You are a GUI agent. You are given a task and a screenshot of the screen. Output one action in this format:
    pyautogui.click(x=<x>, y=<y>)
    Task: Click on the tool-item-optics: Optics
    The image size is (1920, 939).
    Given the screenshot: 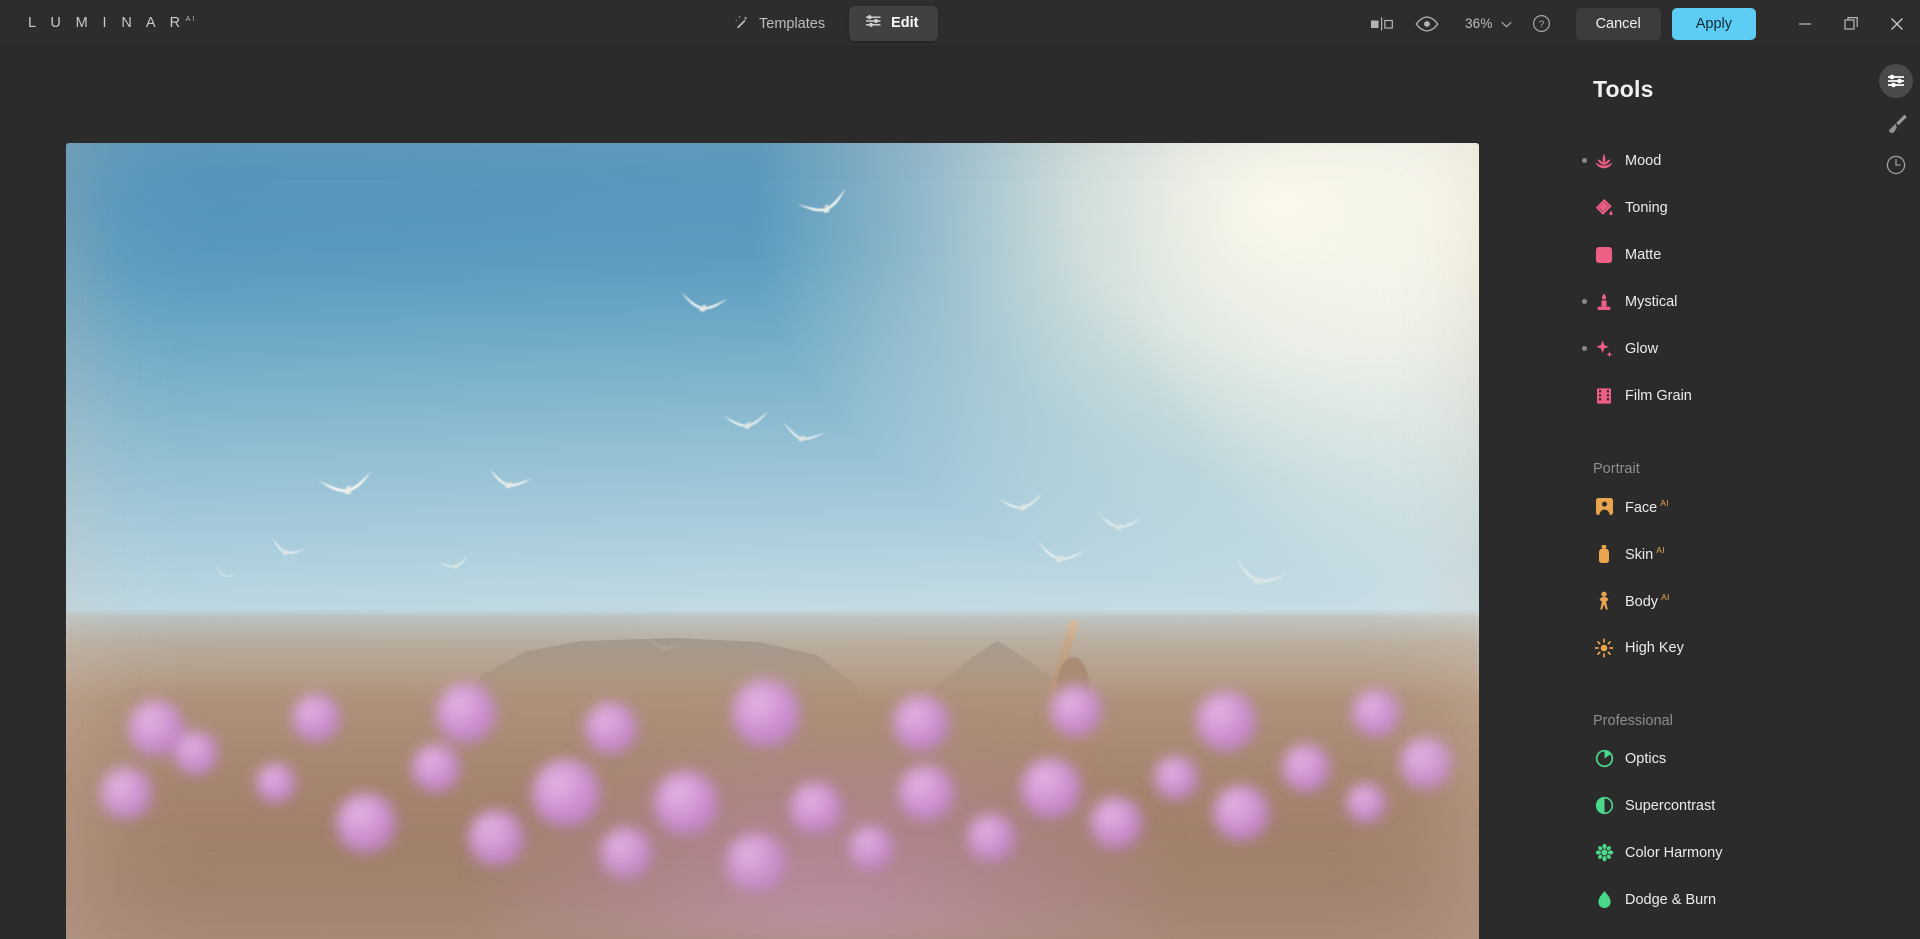 What is the action you would take?
    pyautogui.click(x=1715, y=758)
    